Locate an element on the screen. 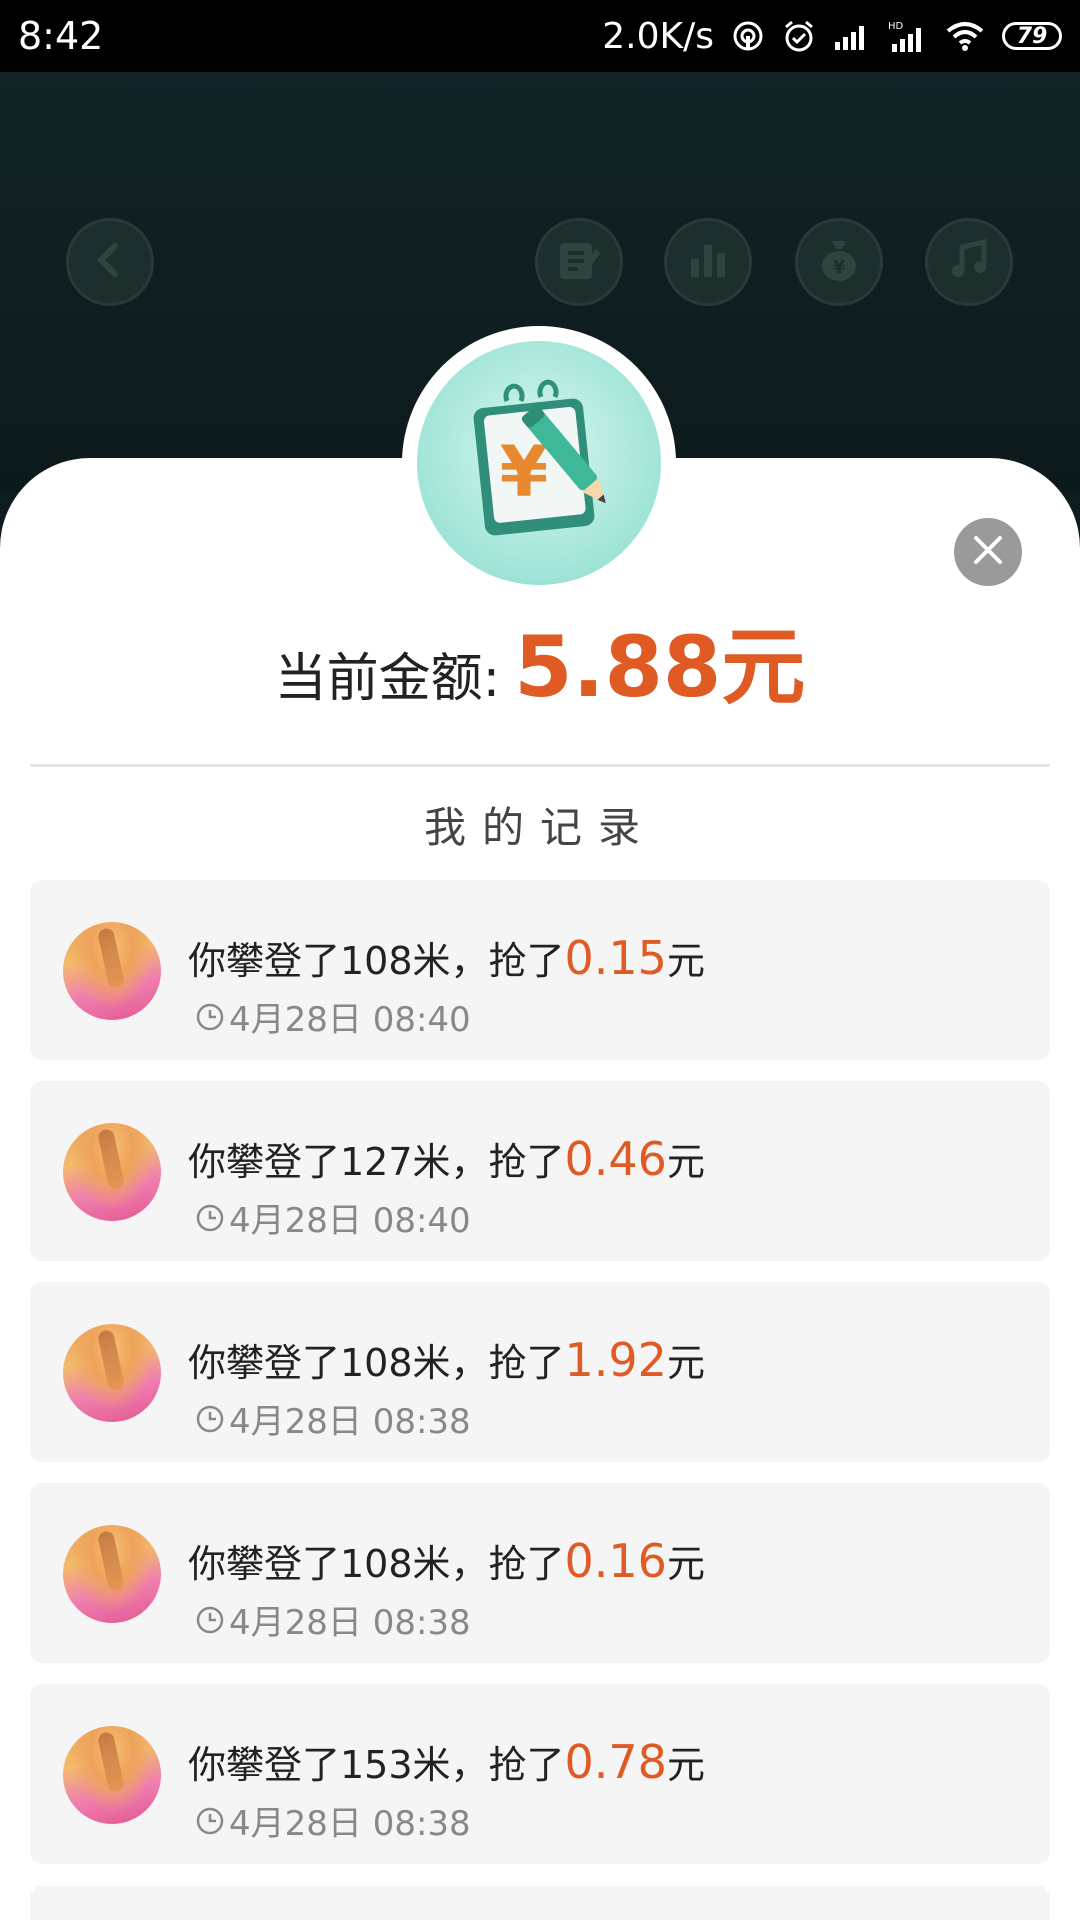 This screenshot has width=1080, height=1920. record-desc: 你攀登了127米，抢了 is located at coordinates (376, 1162).